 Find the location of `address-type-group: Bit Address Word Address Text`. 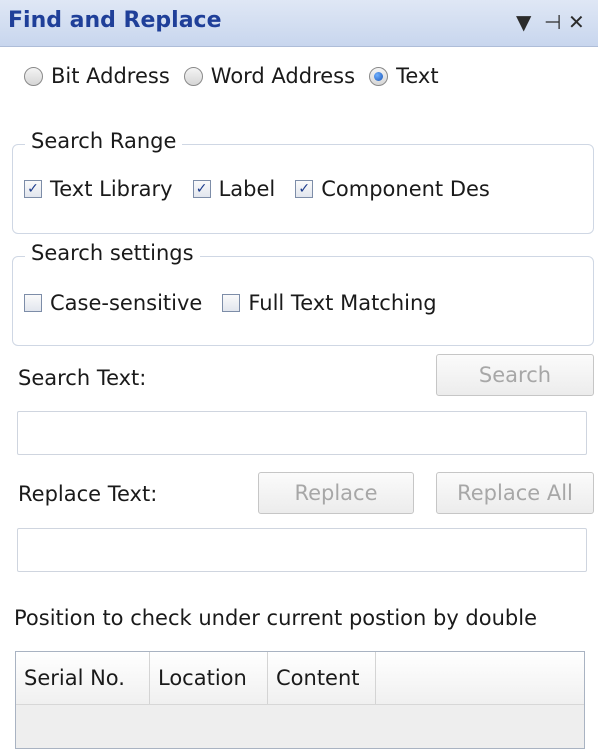

address-type-group: Bit Address Word Address Text is located at coordinates (238, 76).